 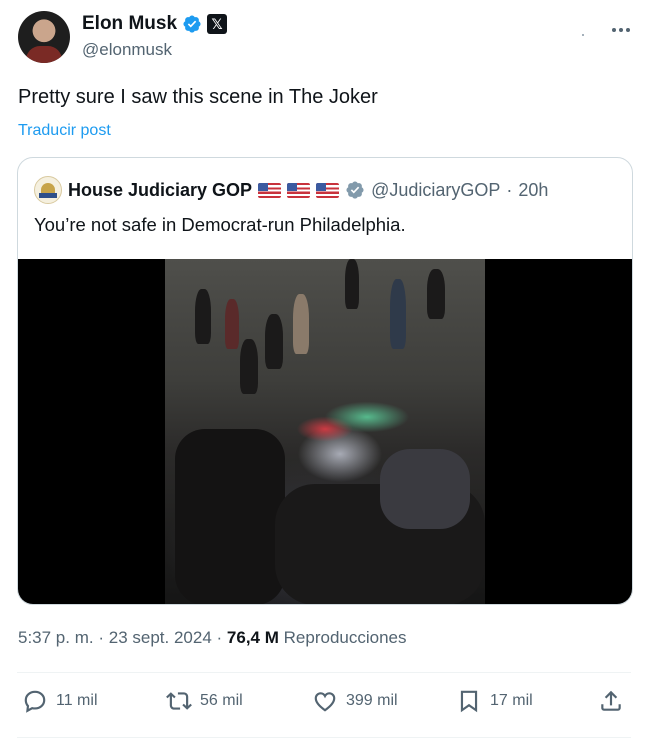 What do you see at coordinates (325, 702) in the screenshot?
I see `heart-icon` at bounding box center [325, 702].